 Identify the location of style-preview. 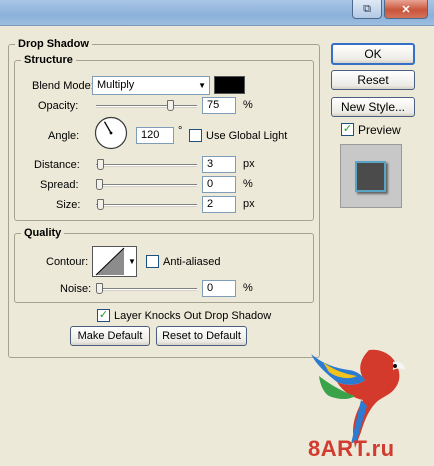
(371, 176).